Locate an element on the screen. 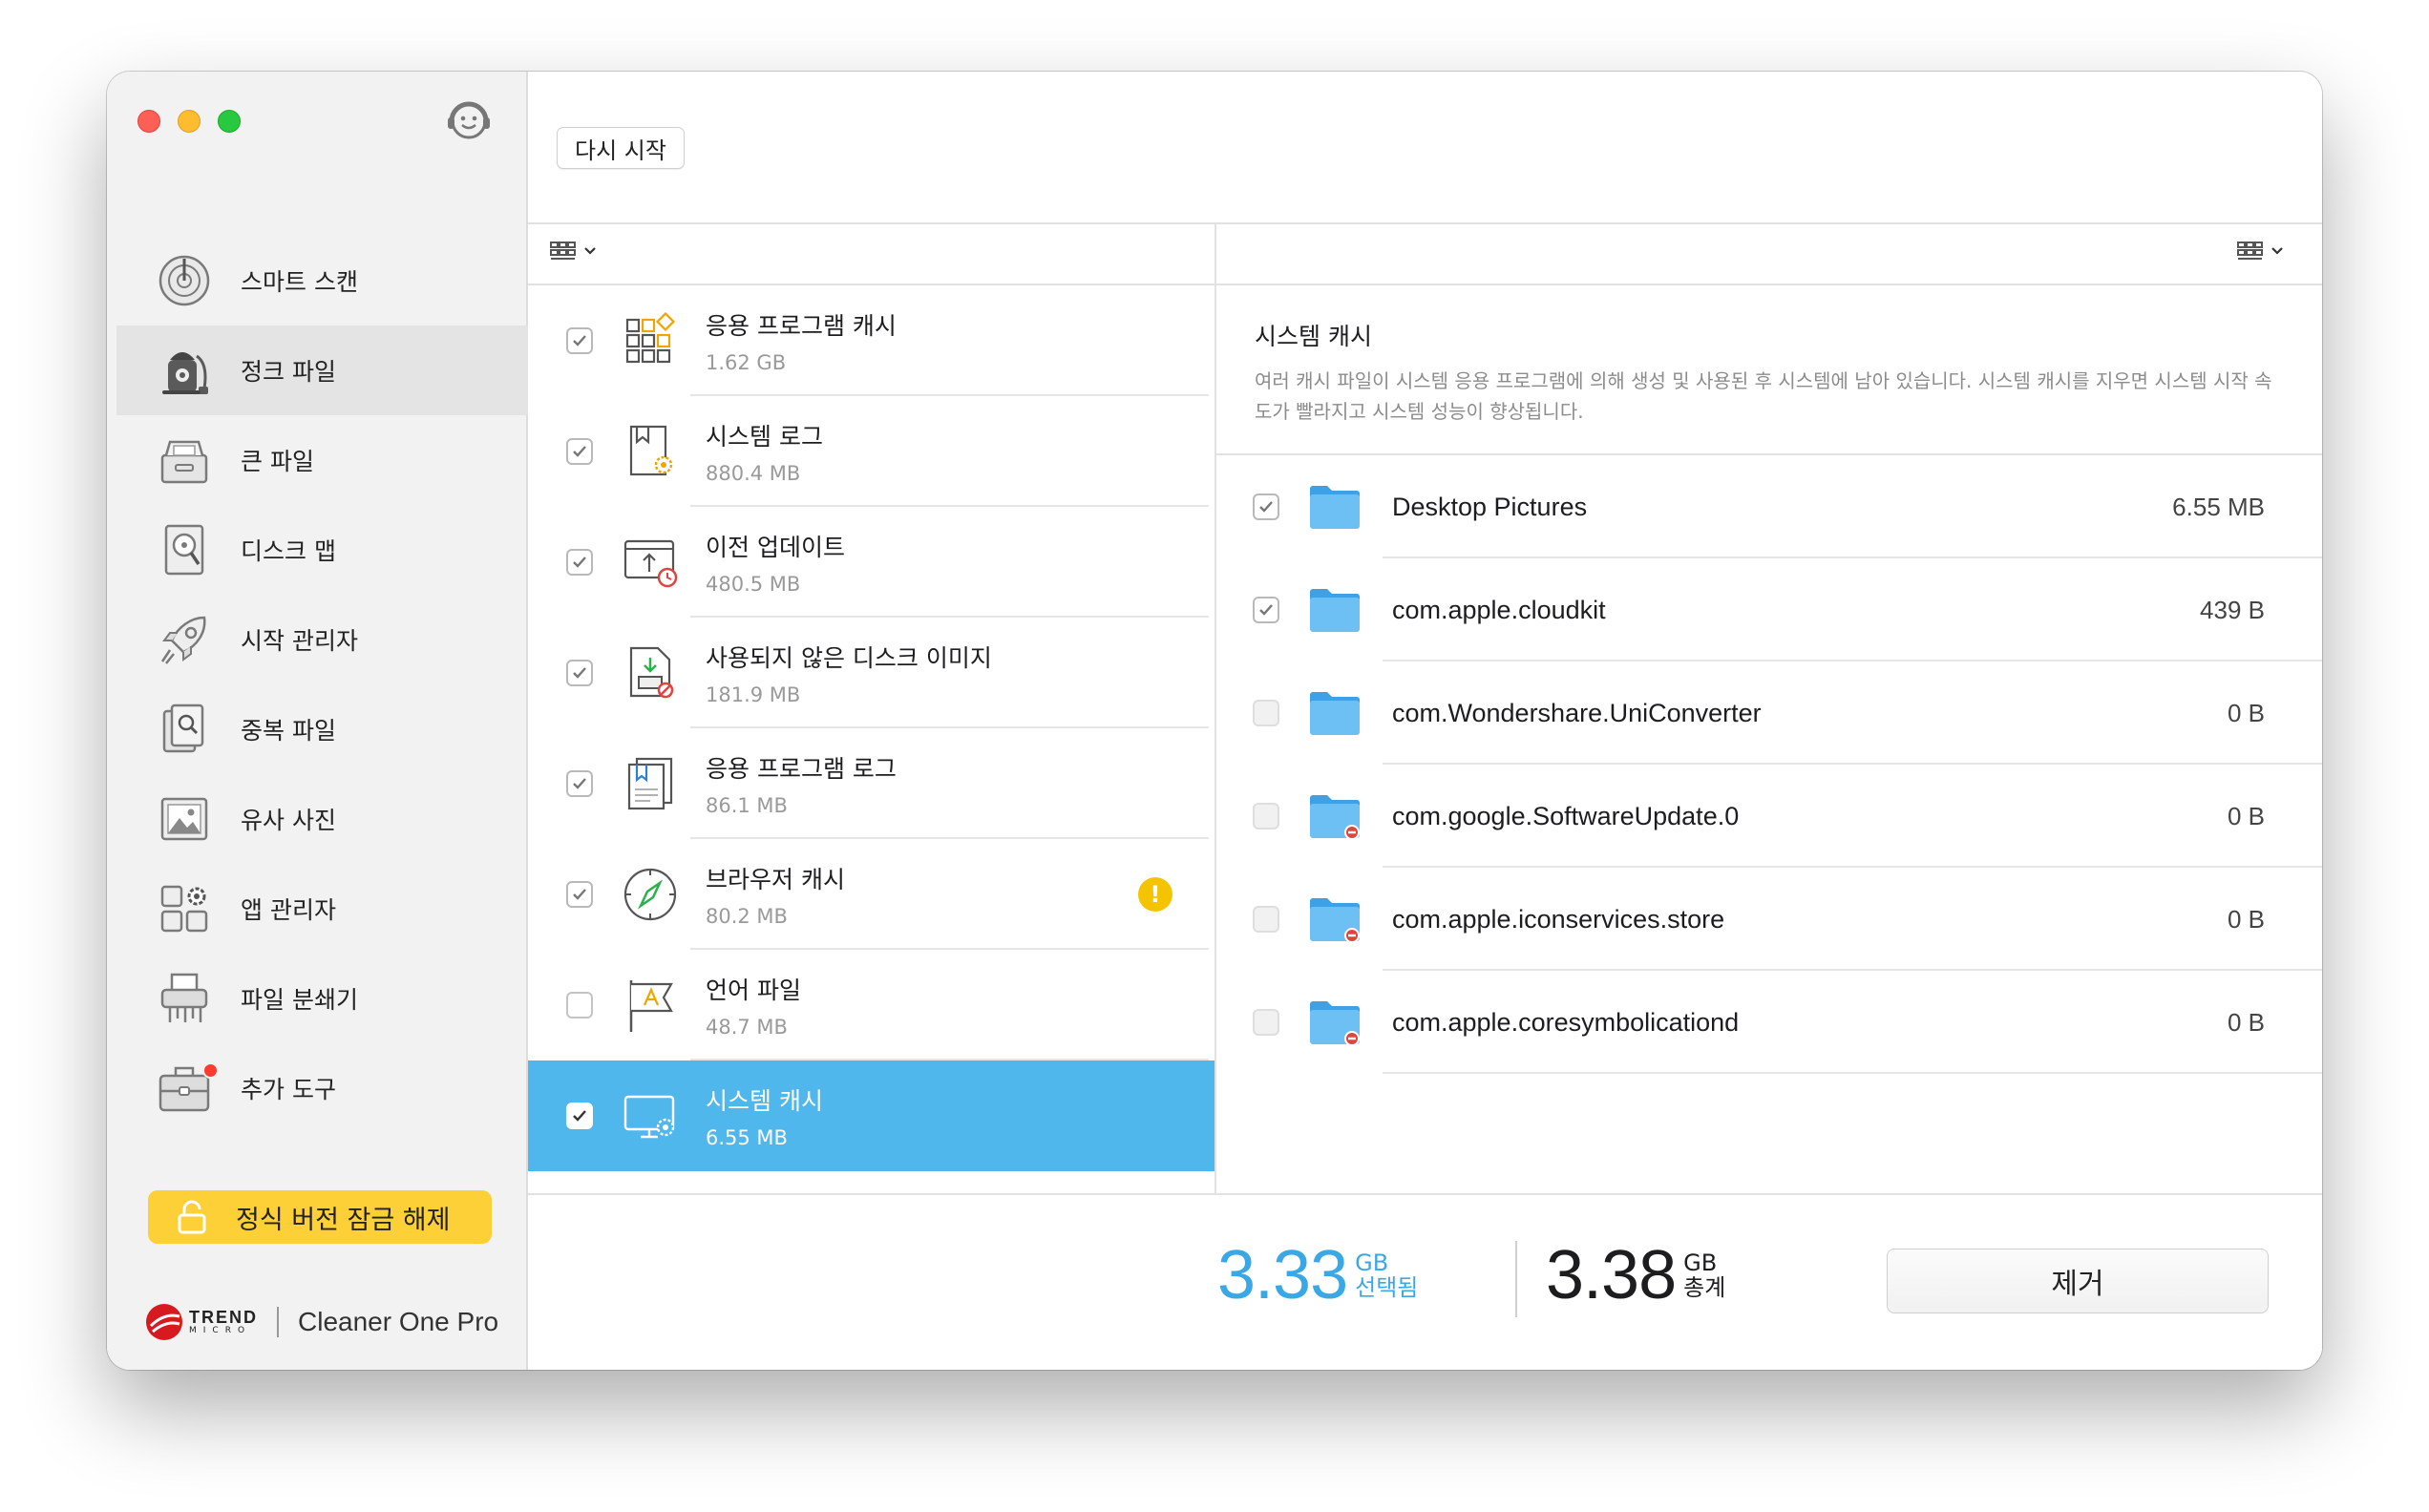 The image size is (2429, 1512). chevron-down-icon is located at coordinates (590, 251).